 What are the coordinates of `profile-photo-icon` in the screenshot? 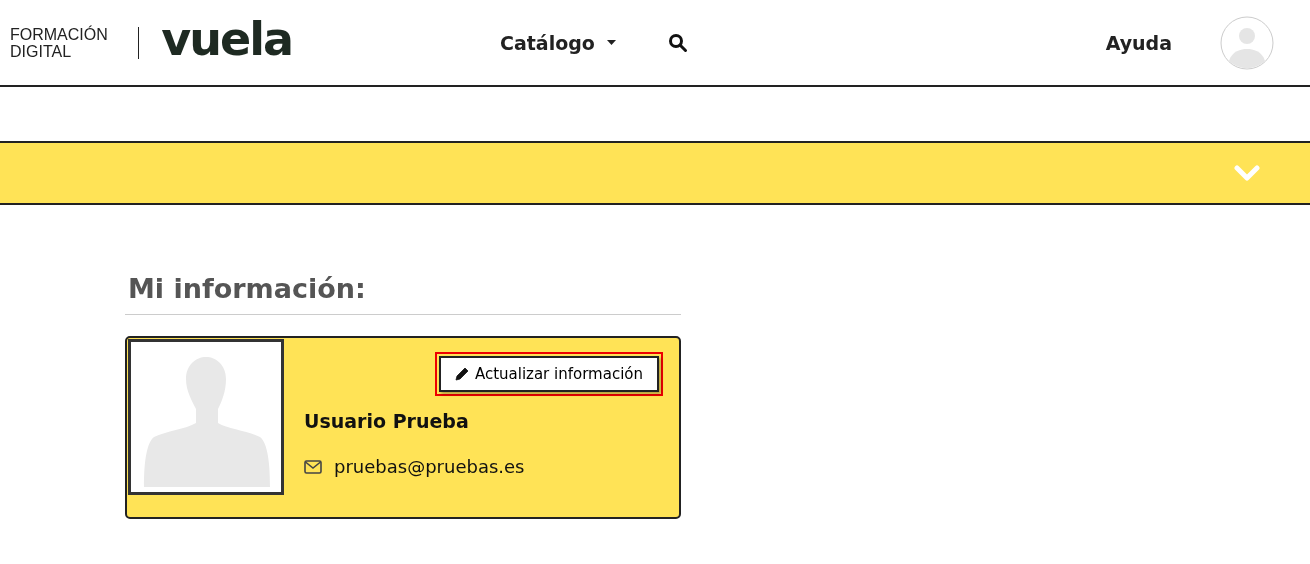 It's located at (206, 417).